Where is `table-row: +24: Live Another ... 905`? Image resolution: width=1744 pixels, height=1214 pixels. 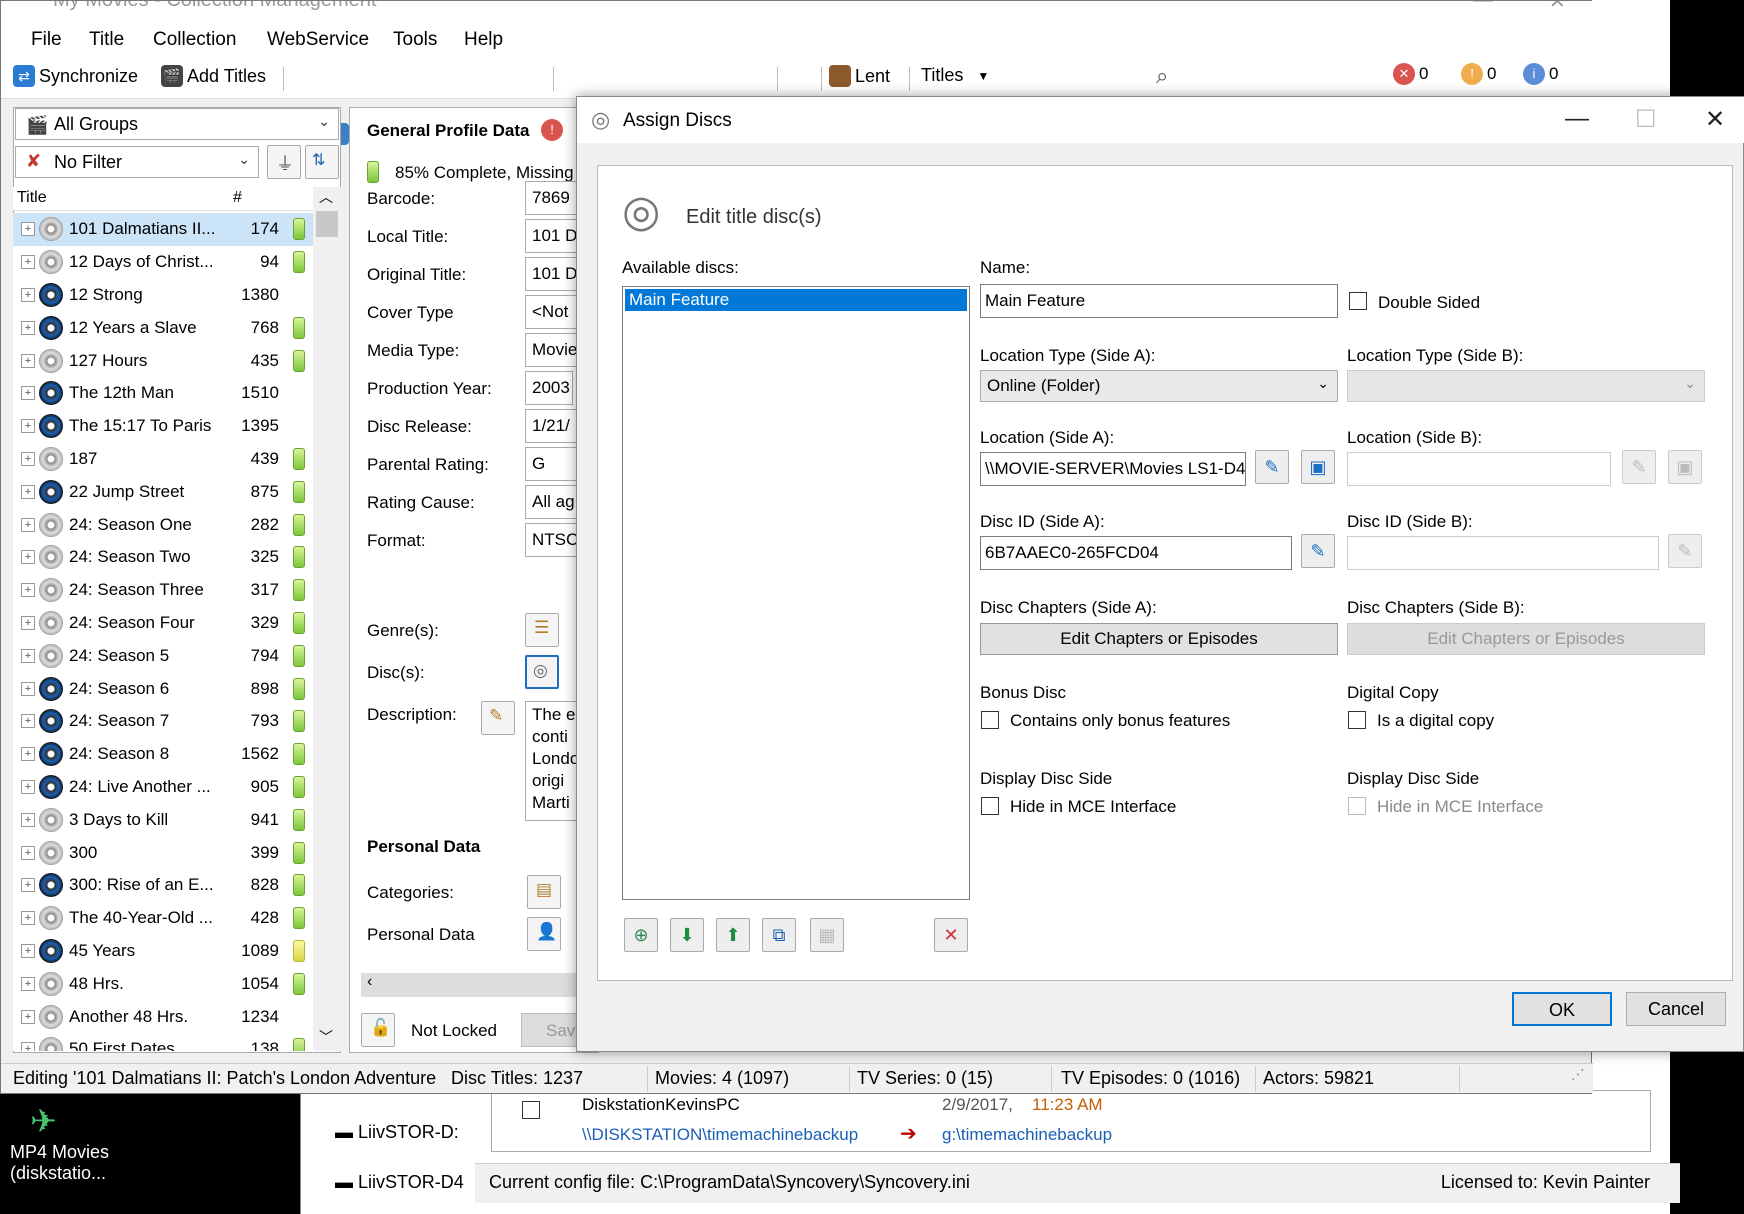 table-row: +24: Live Another ... 905 is located at coordinates (163, 787).